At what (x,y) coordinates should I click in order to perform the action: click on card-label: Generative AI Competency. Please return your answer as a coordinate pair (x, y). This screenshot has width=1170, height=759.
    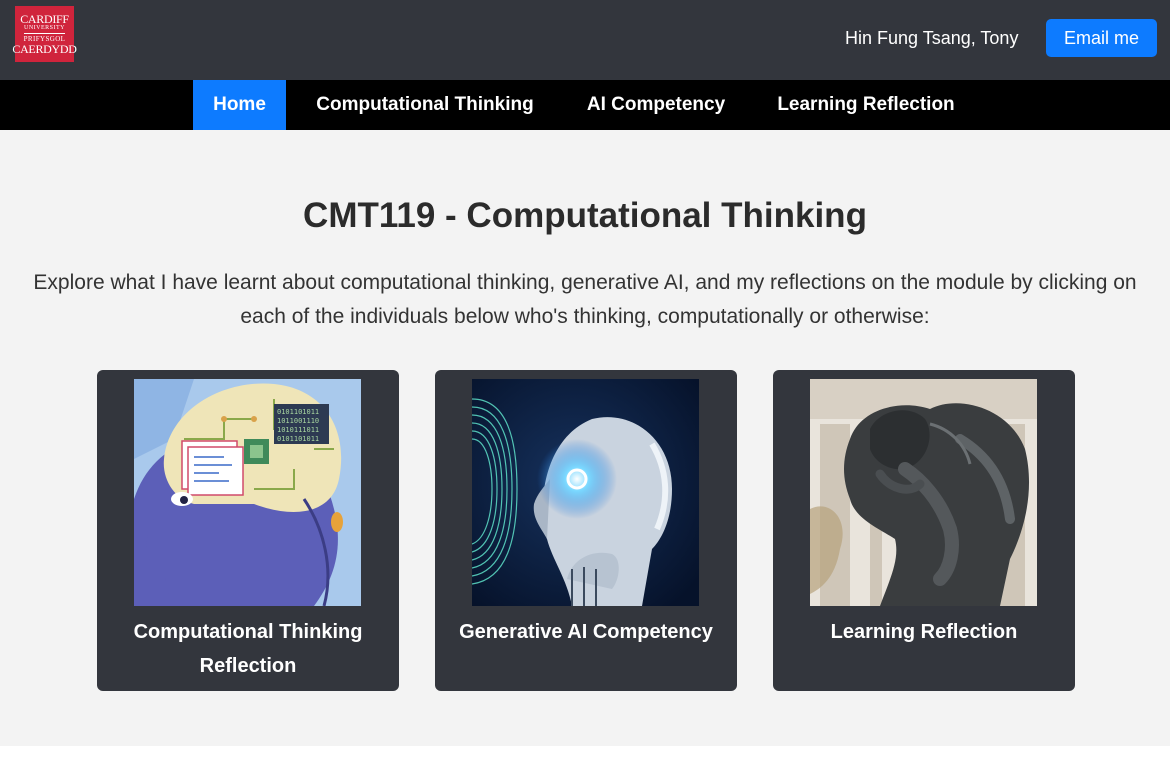
    Looking at the image, I should click on (586, 632).